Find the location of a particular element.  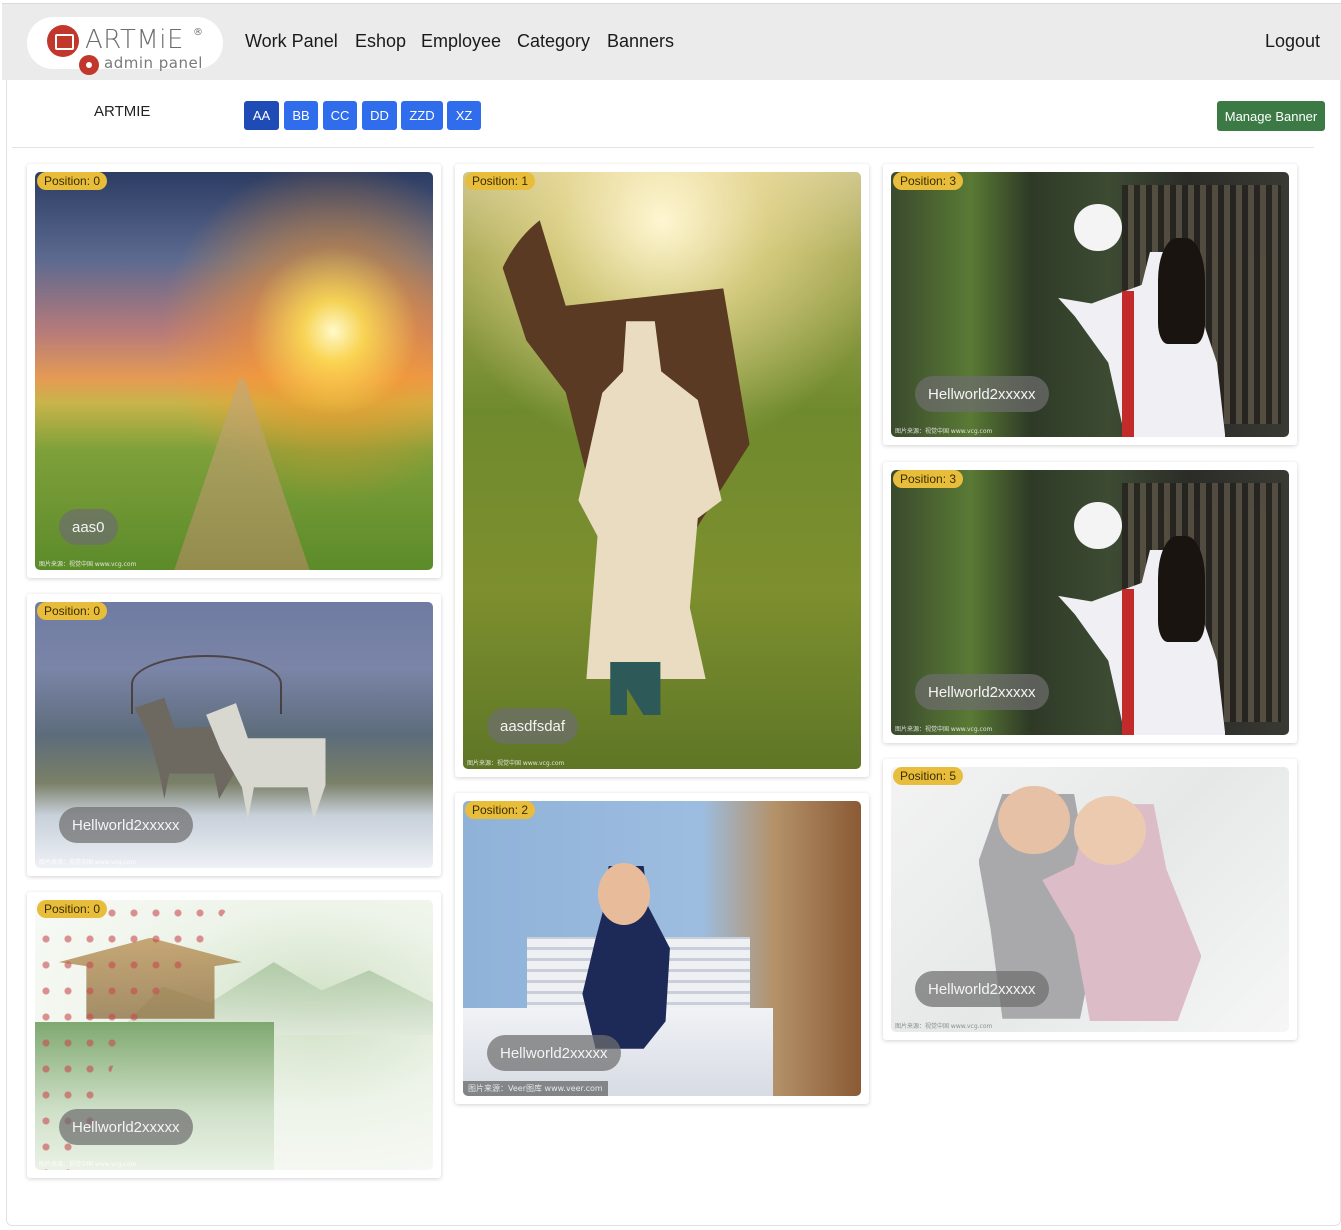

banner-image: 图片来源：视觉中国 www.vcg.com is located at coordinates (662, 470).